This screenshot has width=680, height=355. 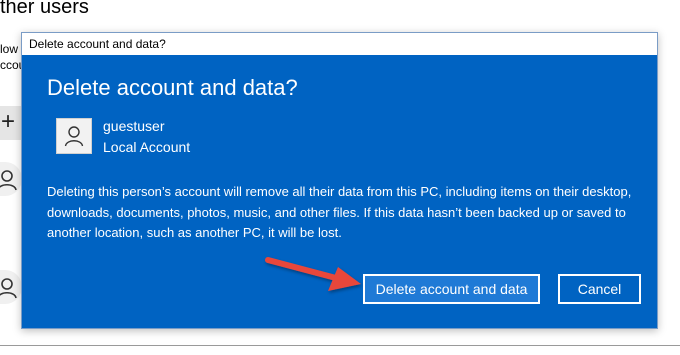 I want to click on delete-account-and-data-button: Delete account and data, so click(x=451, y=289).